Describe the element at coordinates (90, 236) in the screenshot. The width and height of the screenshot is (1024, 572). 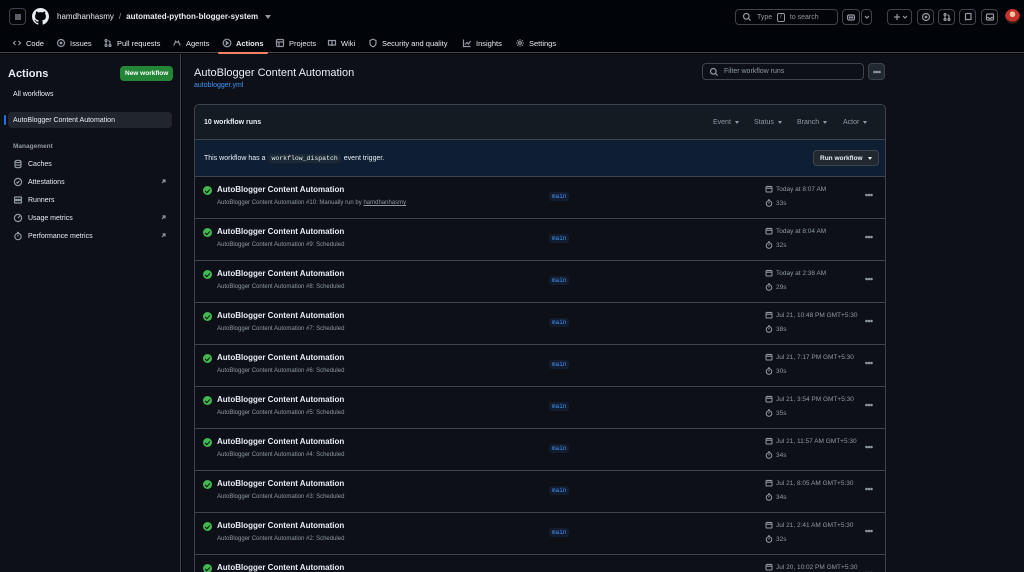
I see `sidebar-item-performance-metrics: Performance metrics` at that location.